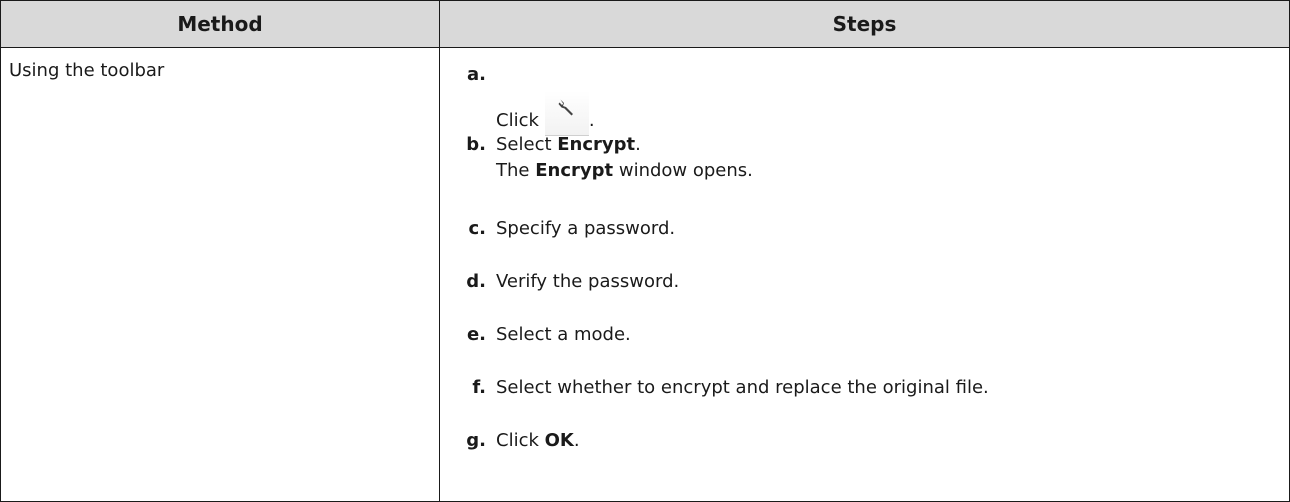  Describe the element at coordinates (517, 440) in the screenshot. I see `step-text-click: Click` at that location.